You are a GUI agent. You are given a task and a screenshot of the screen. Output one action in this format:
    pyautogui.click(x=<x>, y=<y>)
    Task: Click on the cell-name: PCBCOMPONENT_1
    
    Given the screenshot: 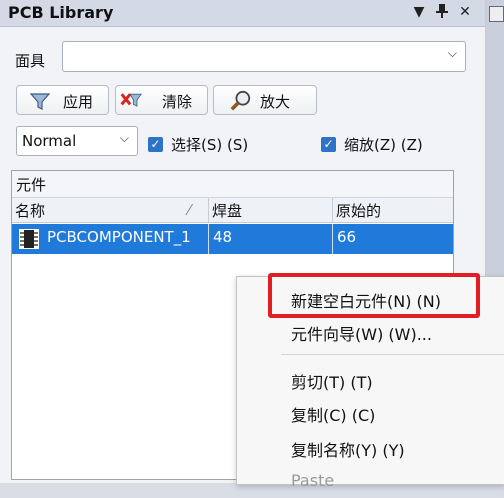 What is the action you would take?
    pyautogui.click(x=110, y=239)
    